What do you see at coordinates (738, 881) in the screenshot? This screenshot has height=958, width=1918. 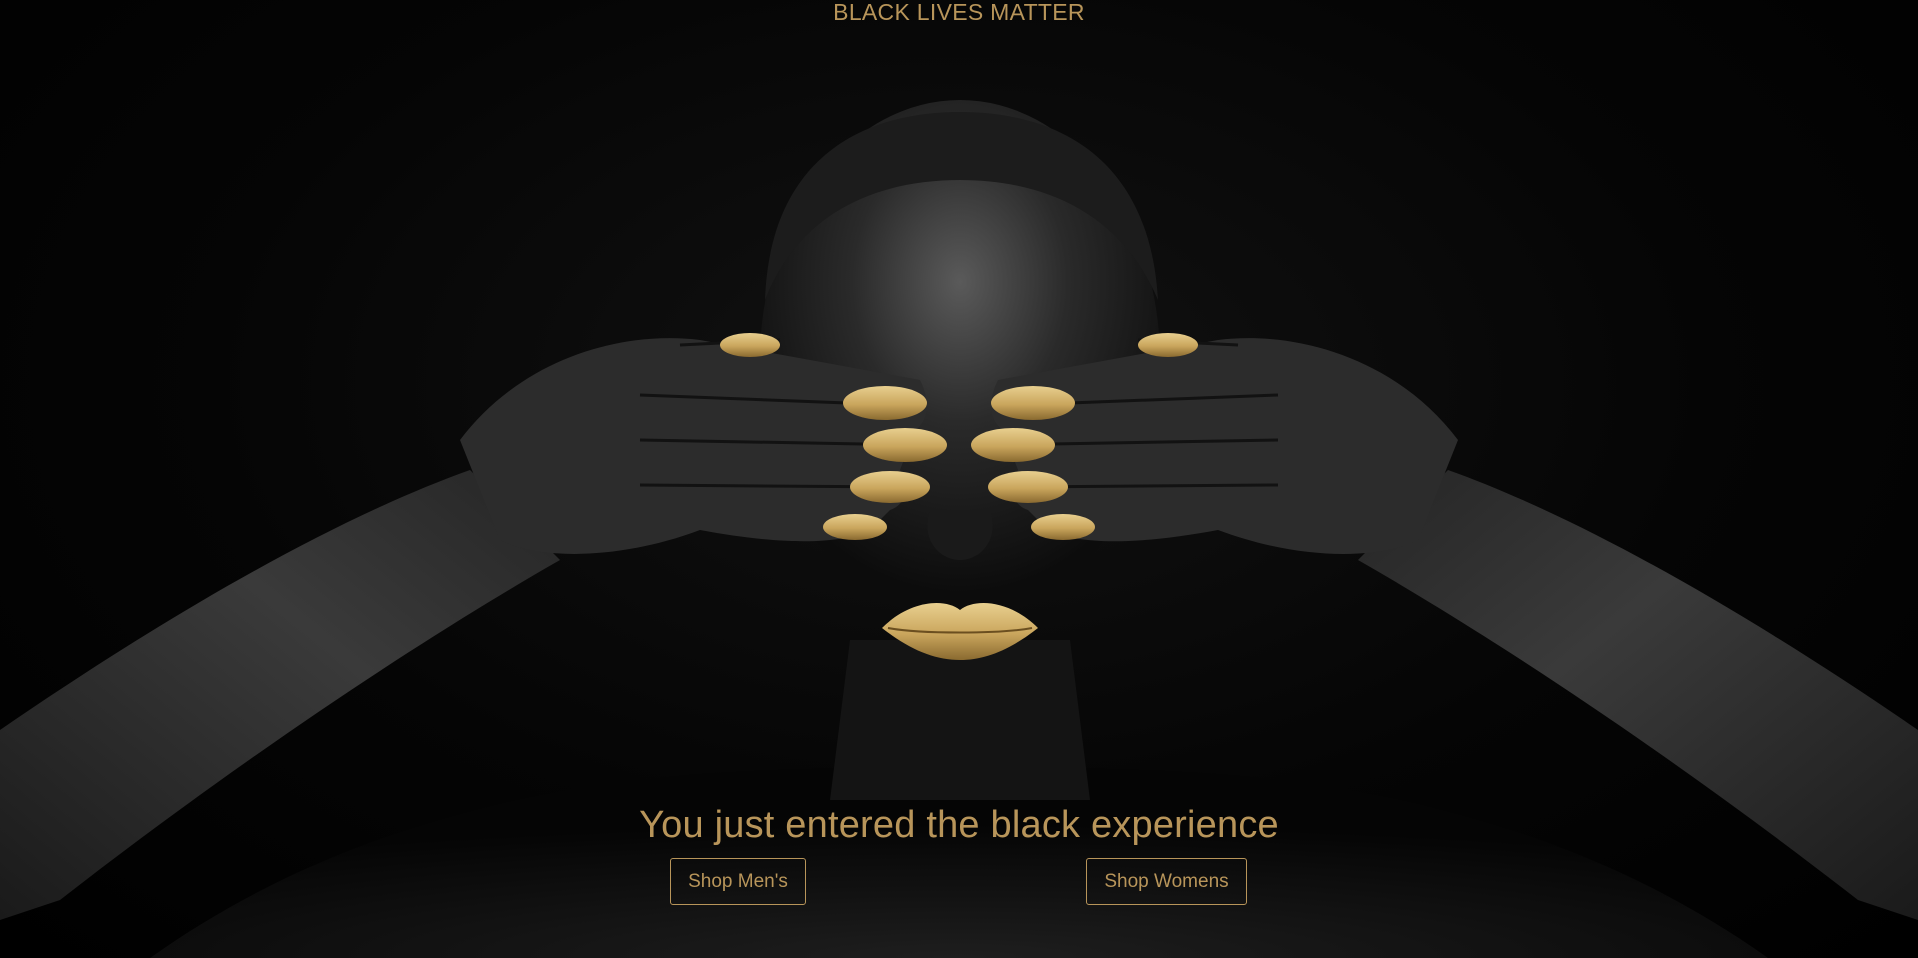 I see `shop-mens-button: Shop Men's` at bounding box center [738, 881].